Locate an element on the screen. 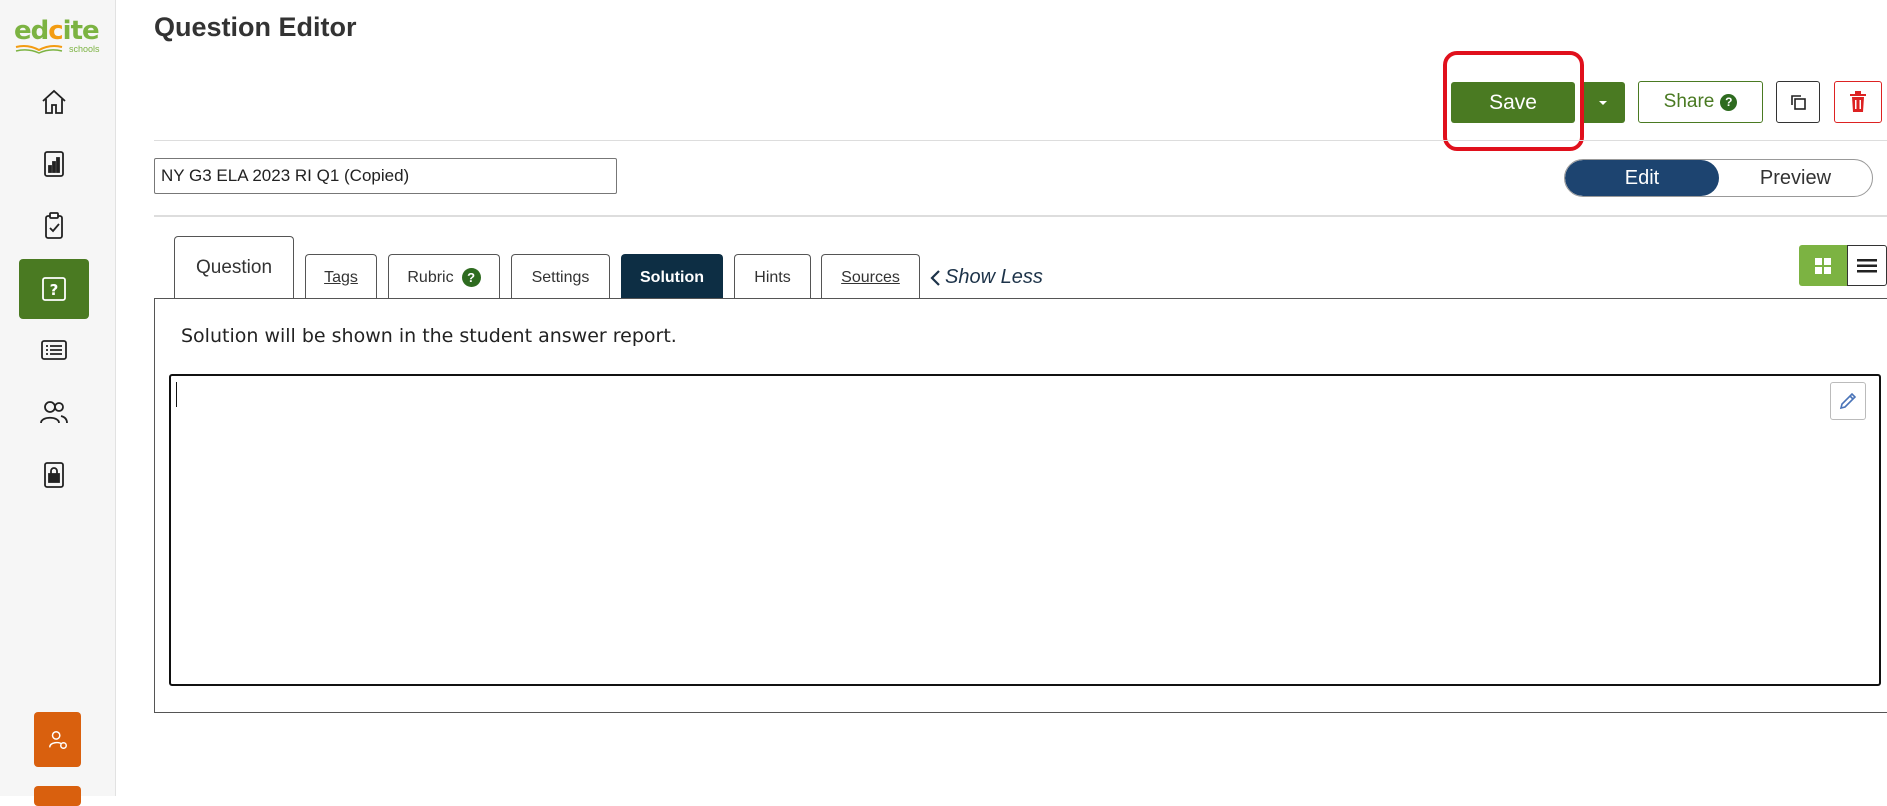 This screenshot has height=806, width=1887. sidebar-item-home is located at coordinates (54, 102).